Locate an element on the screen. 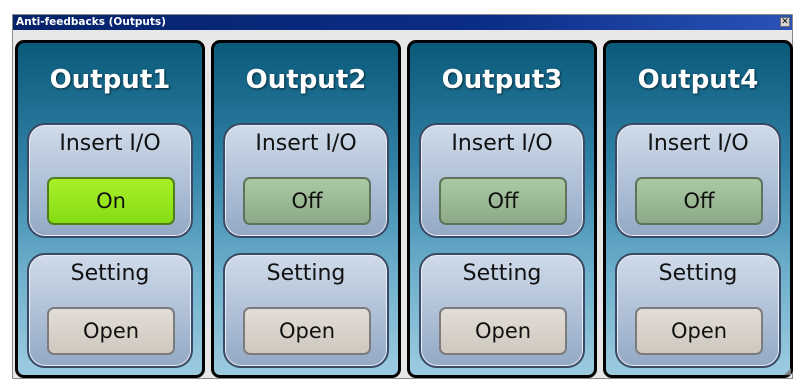  window-title: Anti-feedbacks (Outputs) is located at coordinates (91, 22).